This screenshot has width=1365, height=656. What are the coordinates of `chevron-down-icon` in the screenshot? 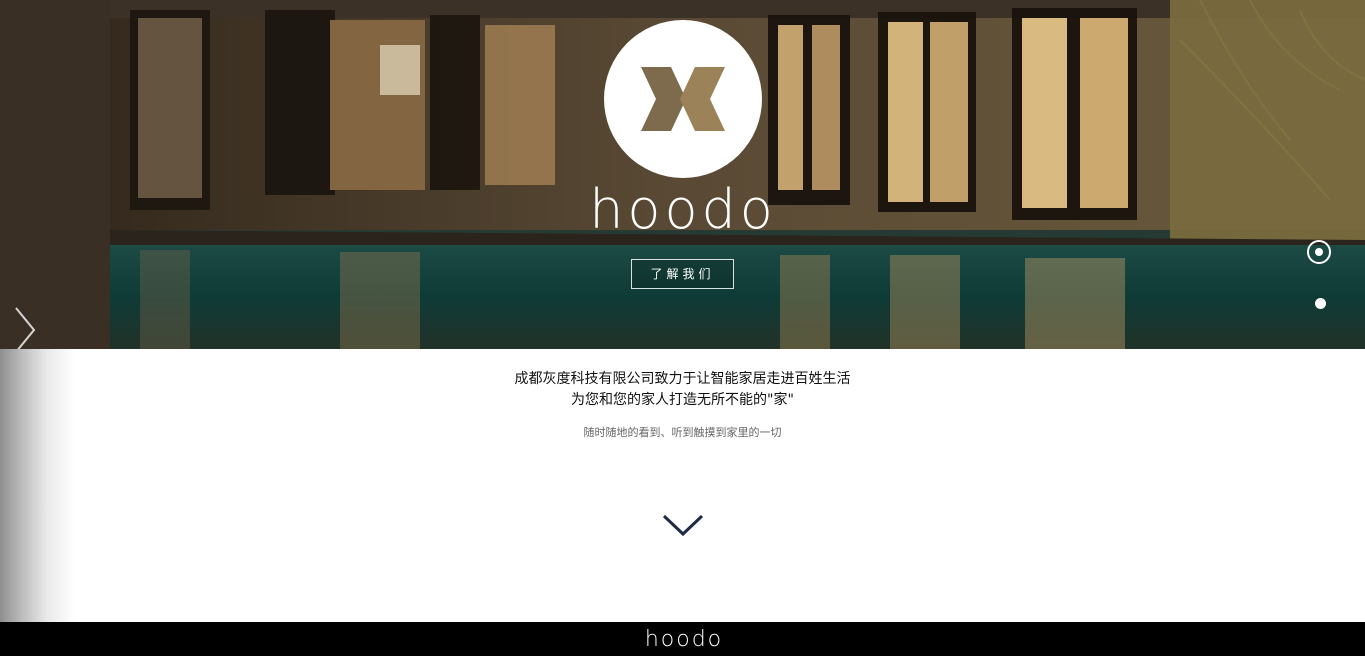 It's located at (683, 525).